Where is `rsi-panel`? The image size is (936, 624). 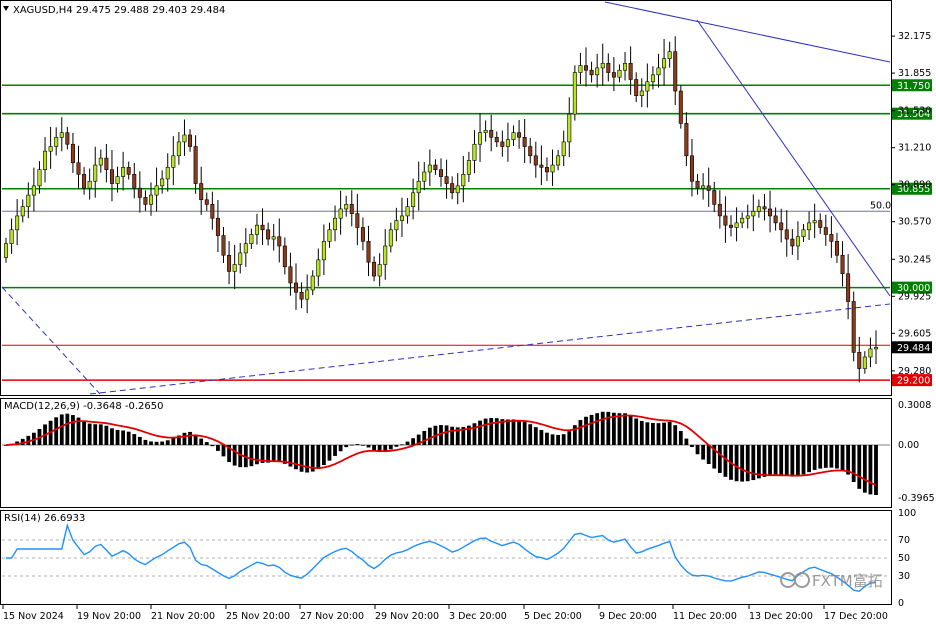
rsi-panel is located at coordinates (446, 557).